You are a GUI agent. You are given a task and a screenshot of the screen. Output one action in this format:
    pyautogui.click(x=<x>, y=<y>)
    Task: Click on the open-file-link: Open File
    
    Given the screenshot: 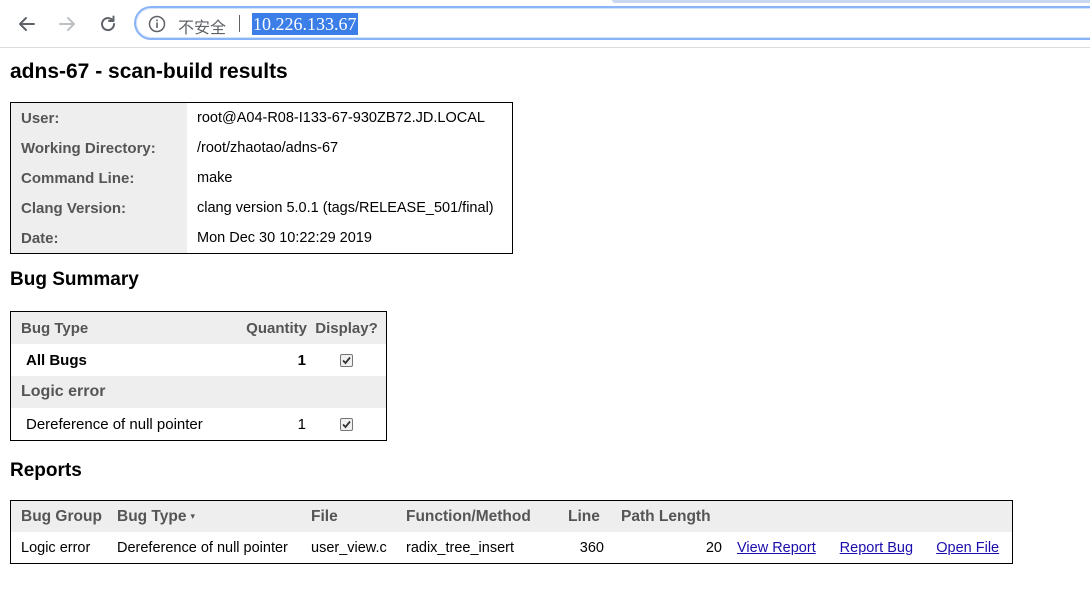 What is the action you would take?
    pyautogui.click(x=967, y=548)
    